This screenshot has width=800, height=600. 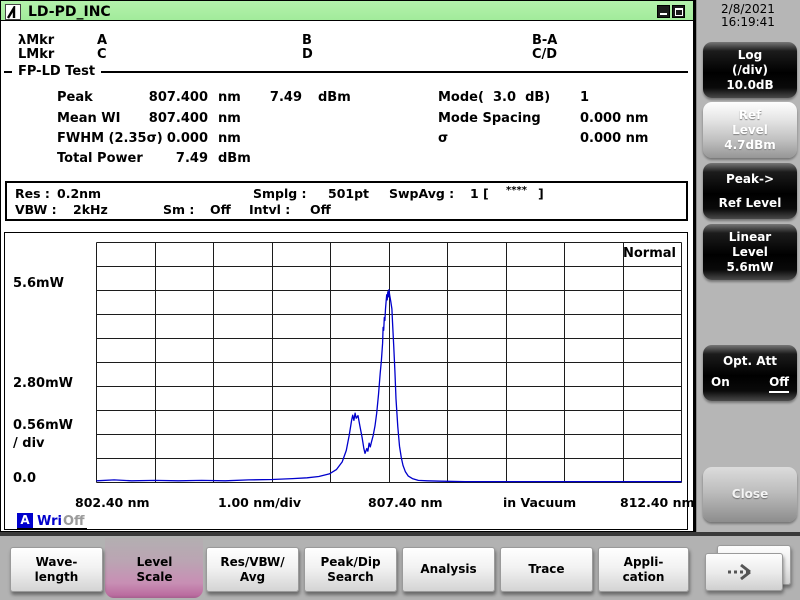 I want to click on trace-a-badge: A, so click(x=25, y=520).